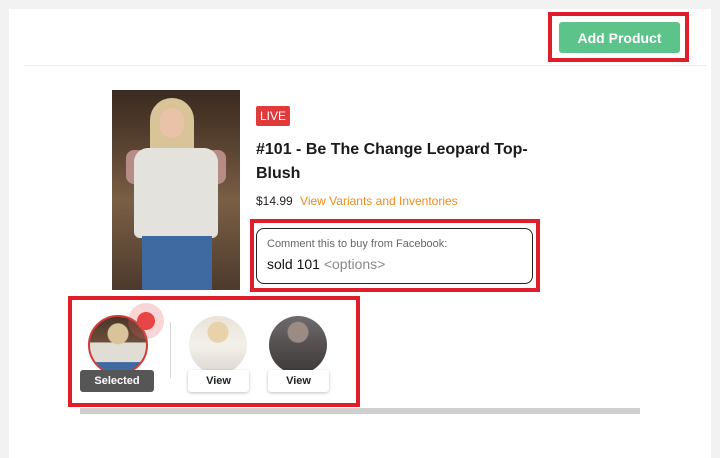  I want to click on price-row: $14.99 View Variants and Inventories, so click(357, 201).